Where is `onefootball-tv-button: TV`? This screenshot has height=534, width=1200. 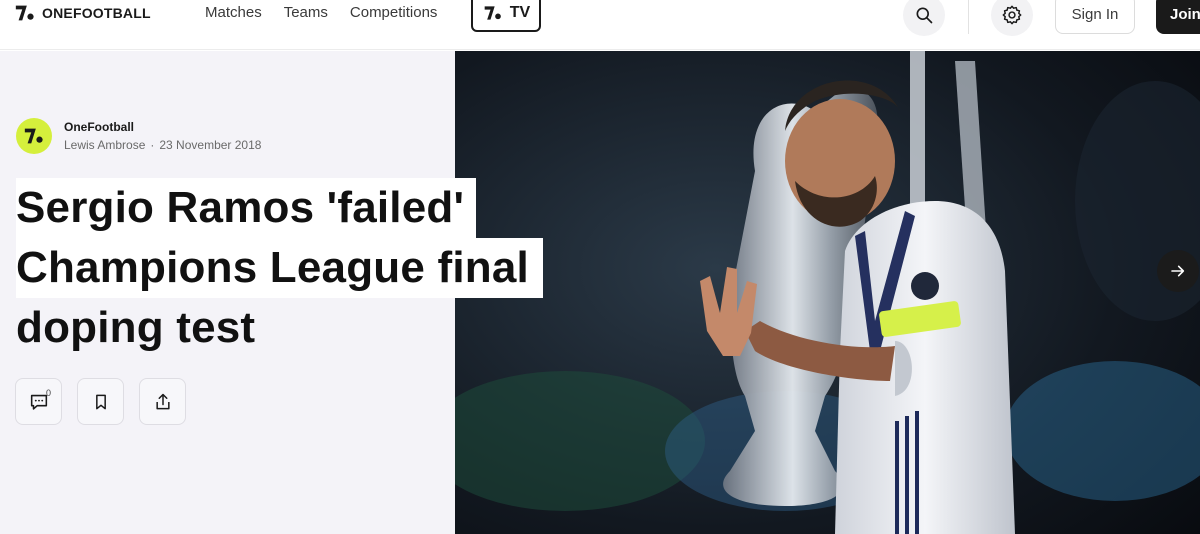 onefootball-tv-button: TV is located at coordinates (506, 16).